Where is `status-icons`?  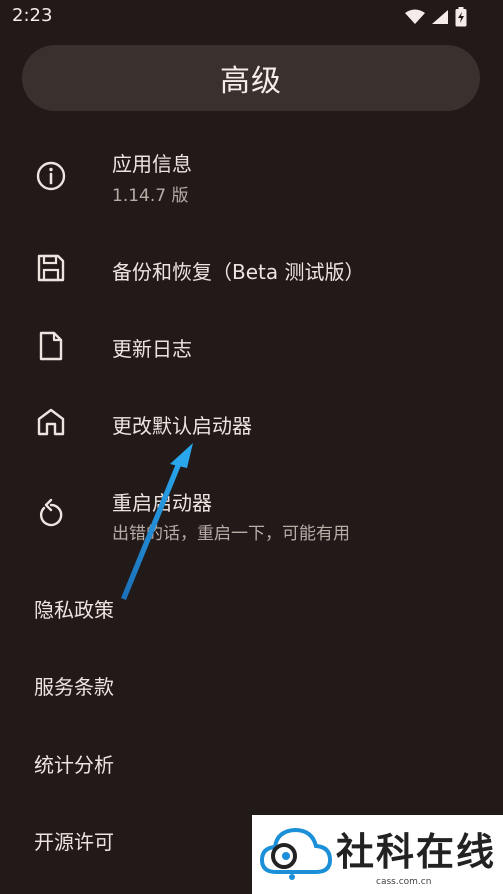 status-icons is located at coordinates (436, 17).